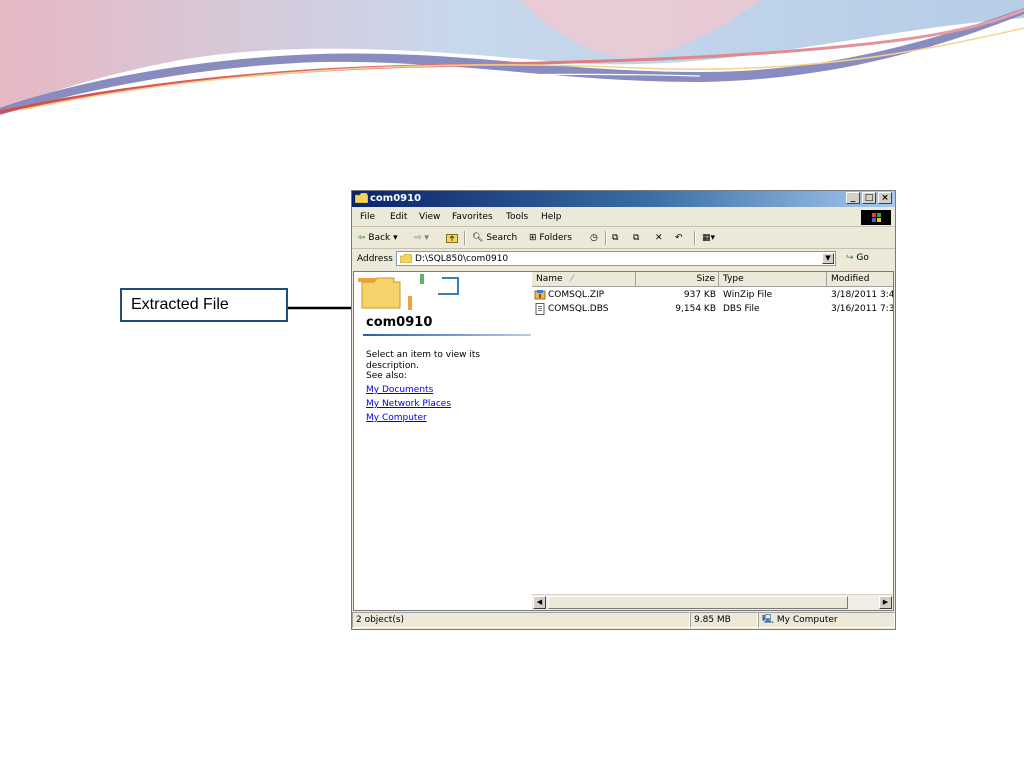 The height and width of the screenshot is (768, 1024). Describe the element at coordinates (367, 217) in the screenshot. I see `menu-file: File` at that location.